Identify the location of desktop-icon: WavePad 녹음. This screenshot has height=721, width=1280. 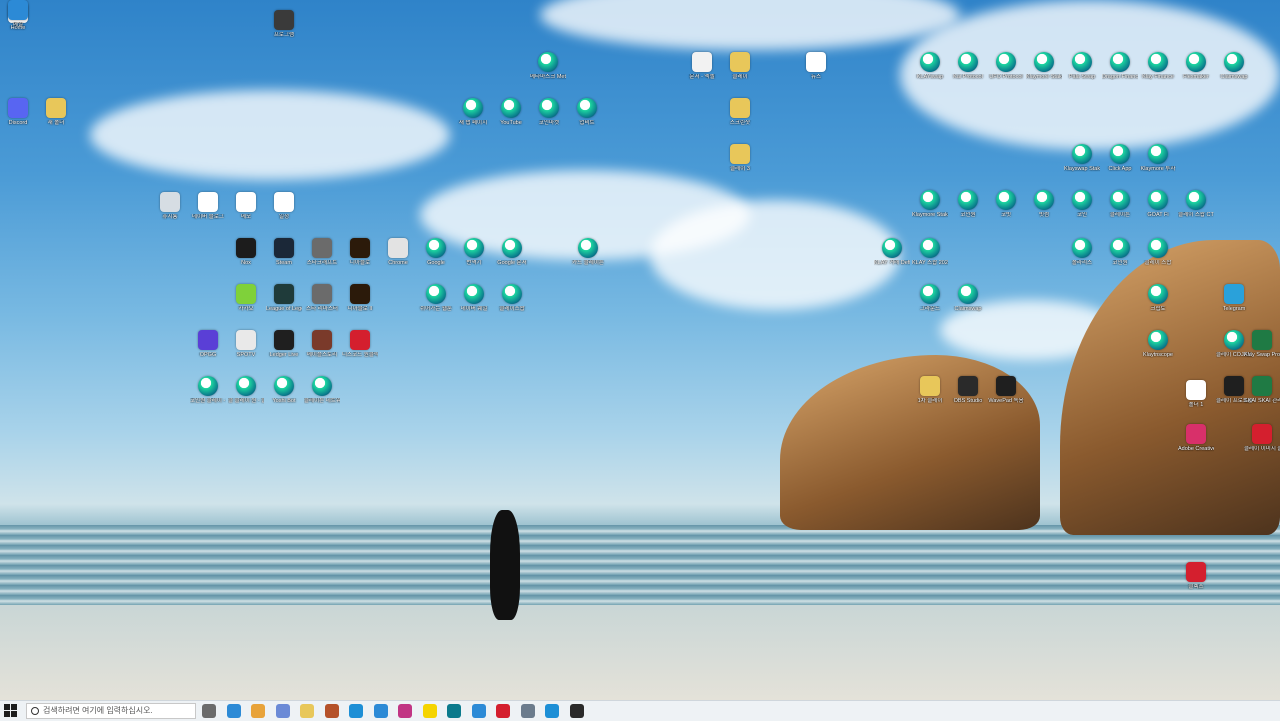
(1006, 390).